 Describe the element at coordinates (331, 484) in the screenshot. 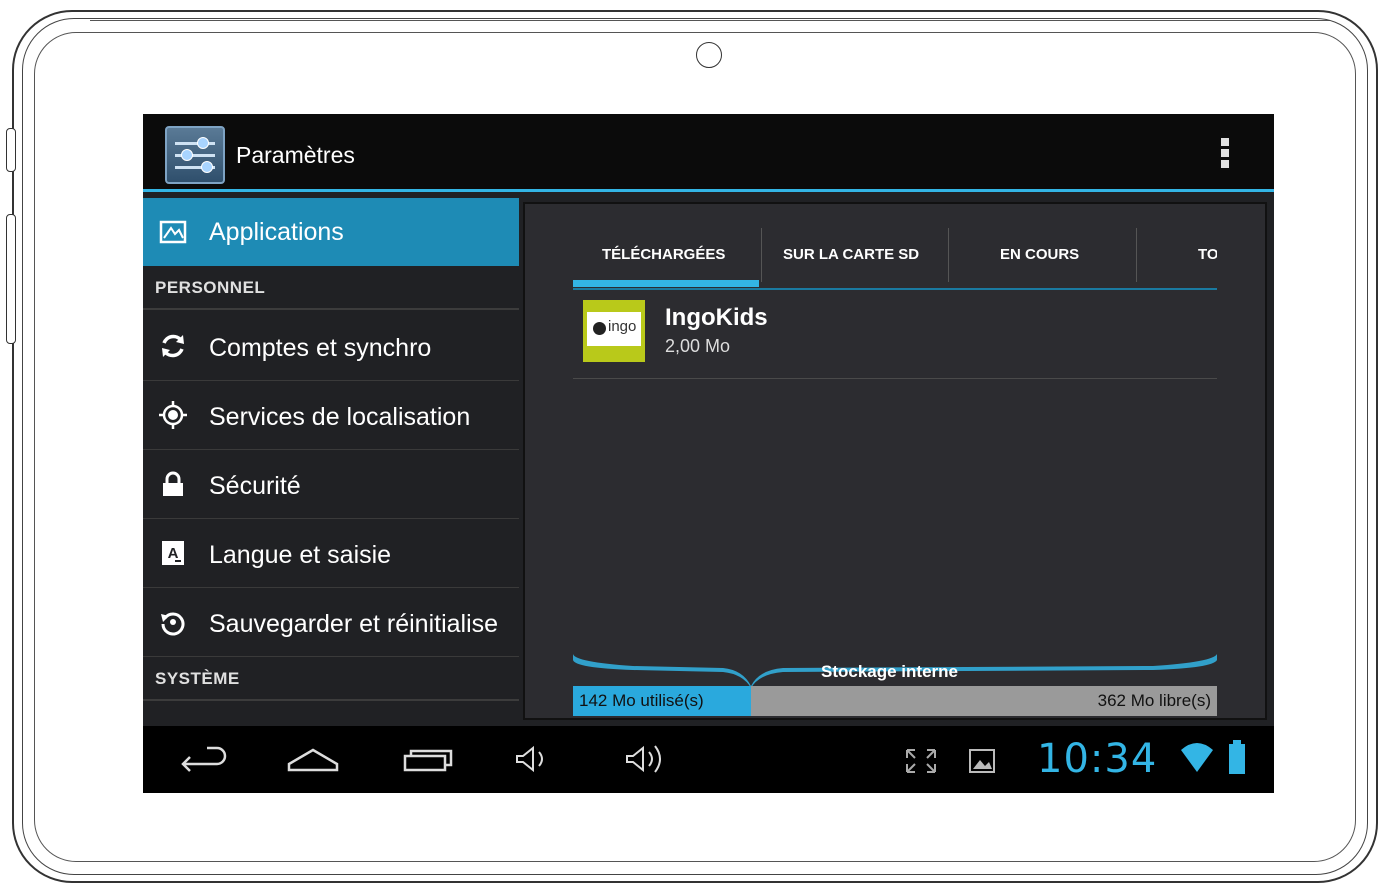

I see `sidebar-item-security: Sécurité` at that location.